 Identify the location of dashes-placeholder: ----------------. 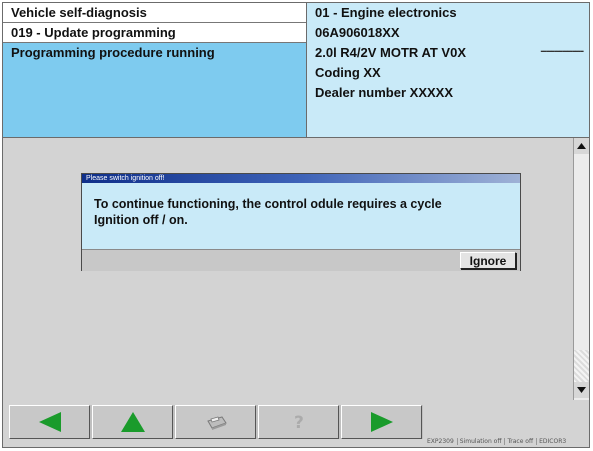
(562, 51).